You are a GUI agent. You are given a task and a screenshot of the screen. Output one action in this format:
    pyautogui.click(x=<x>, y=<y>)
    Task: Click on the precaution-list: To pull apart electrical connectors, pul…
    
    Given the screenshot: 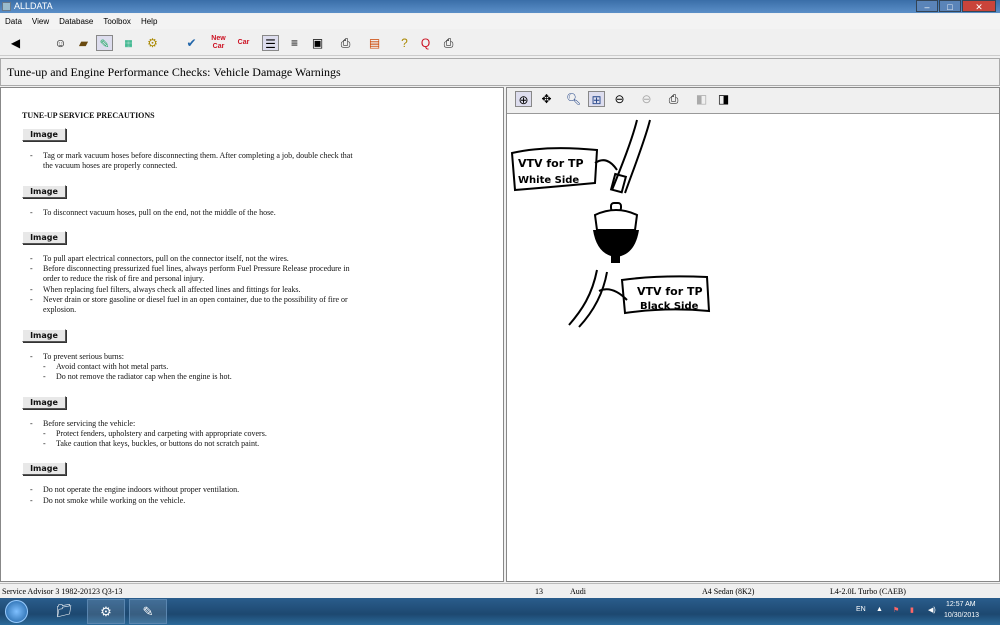 What is the action you would take?
    pyautogui.click(x=262, y=285)
    